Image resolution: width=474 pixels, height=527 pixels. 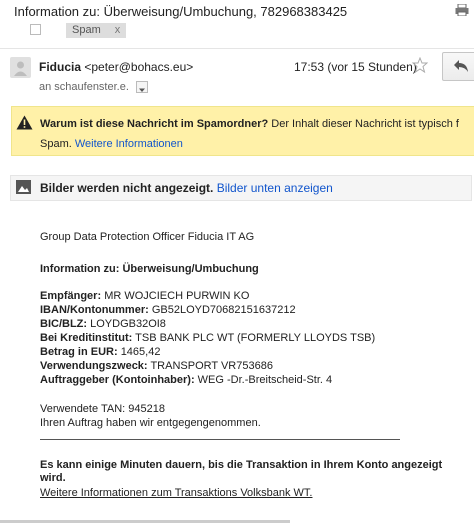 What do you see at coordinates (154, 124) in the screenshot?
I see `spam-warning-title: Warum ist diese Nachricht im Spamordner?` at bounding box center [154, 124].